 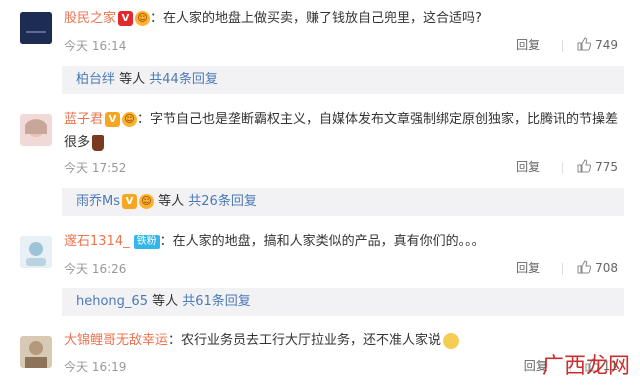 What do you see at coordinates (606, 167) in the screenshot?
I see `like-count: 775` at bounding box center [606, 167].